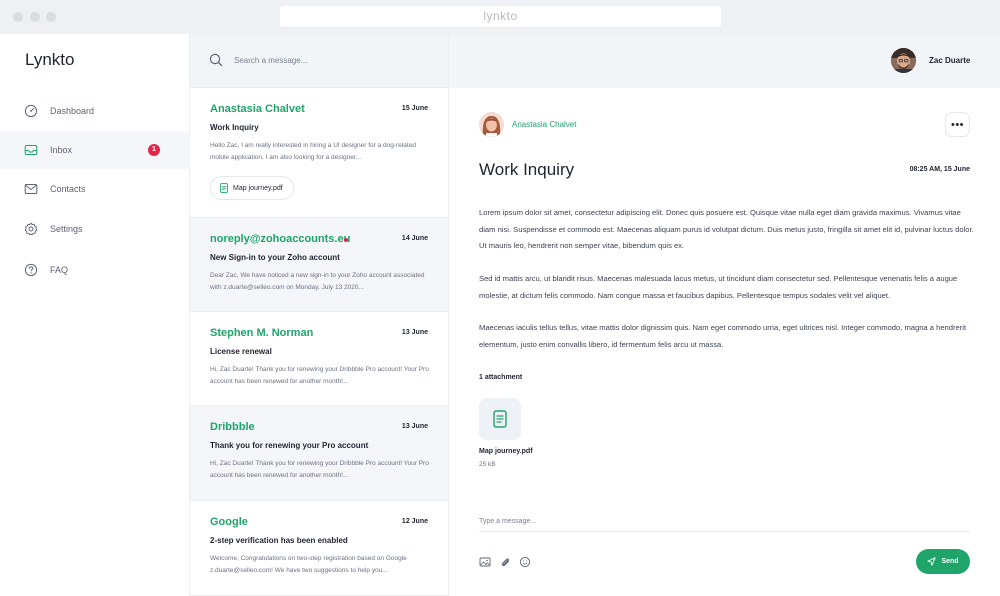 This screenshot has width=1000, height=596. Describe the element at coordinates (94, 270) in the screenshot. I see `sidebar-item-faq: FAQ` at that location.